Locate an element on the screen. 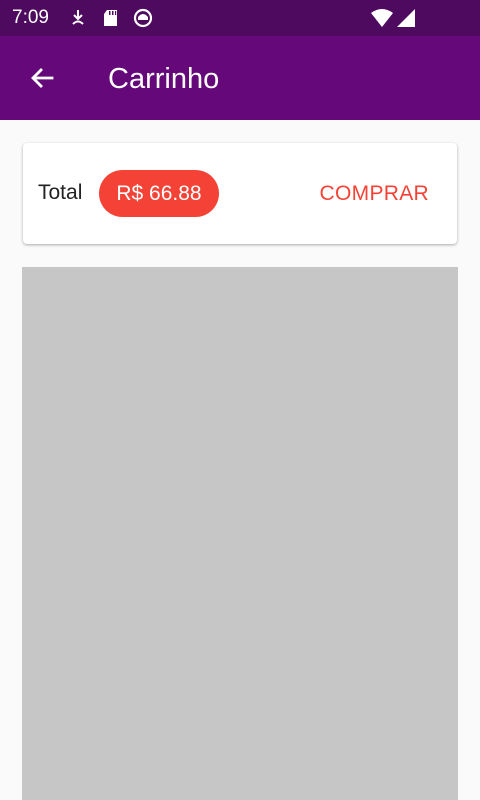 The height and width of the screenshot is (800, 480). total-value-badge: R$ 66.88 is located at coordinates (159, 193).